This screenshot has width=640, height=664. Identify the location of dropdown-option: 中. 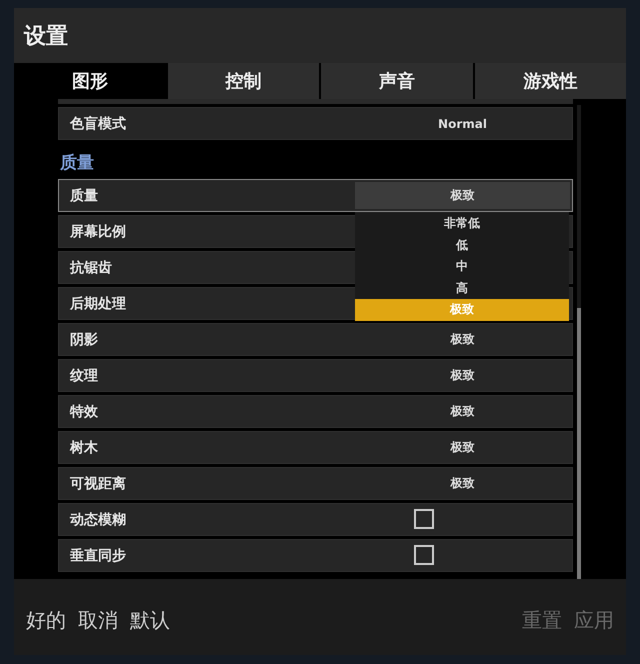
(462, 267).